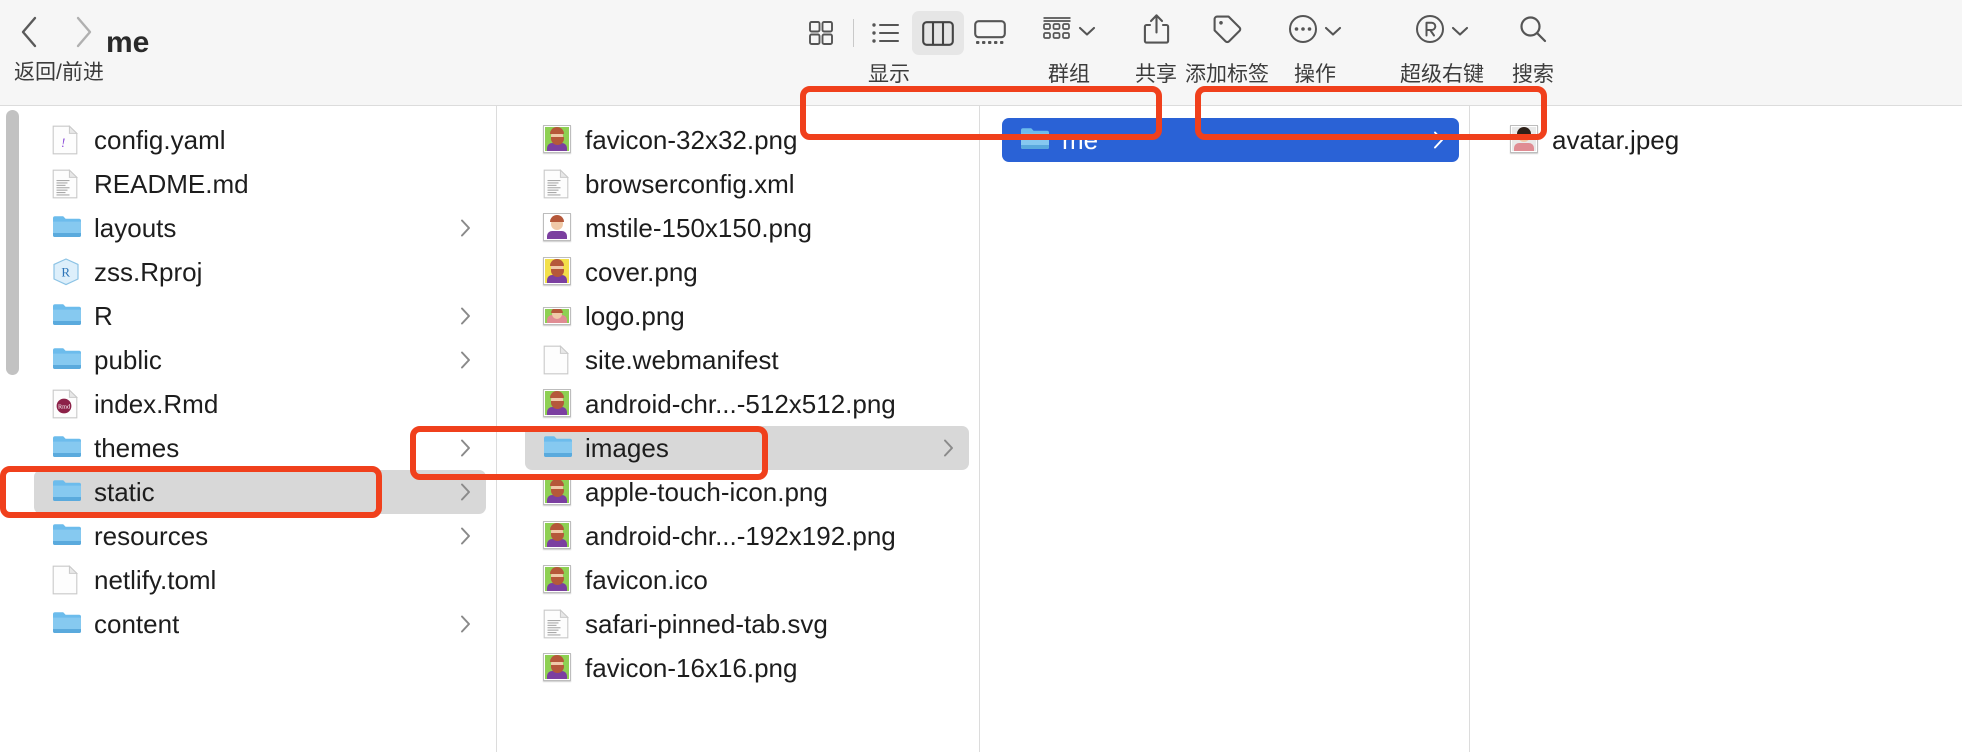 This screenshot has width=1962, height=752. I want to click on page-title: me, so click(128, 42).